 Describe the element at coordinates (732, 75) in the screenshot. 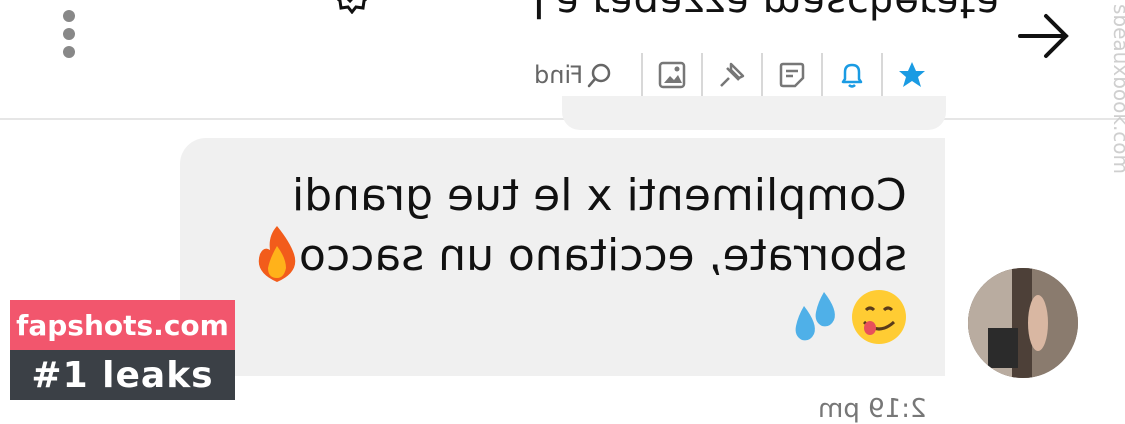

I see `pin-icon` at that location.